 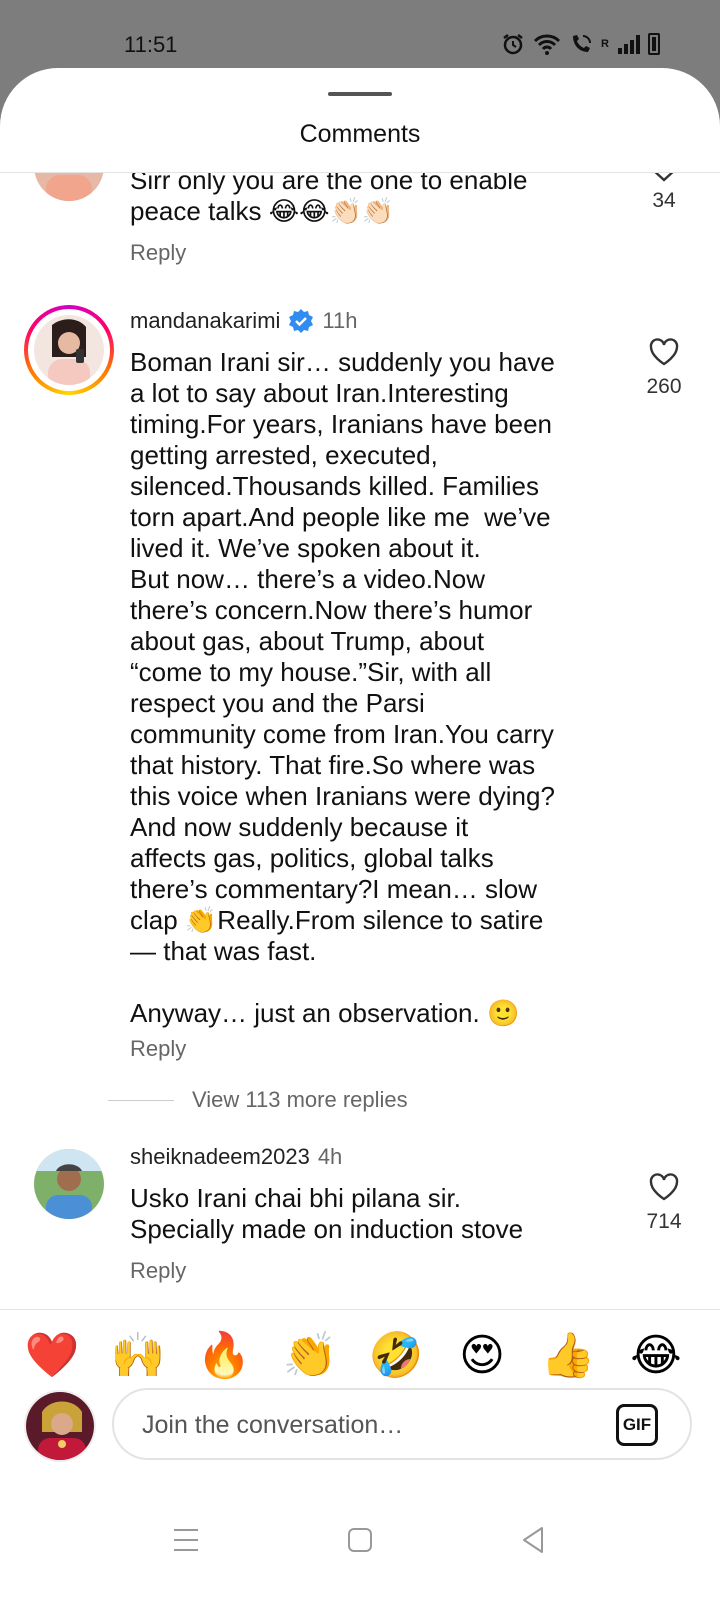 I want to click on back-nav-icon, so click(x=534, y=1540).